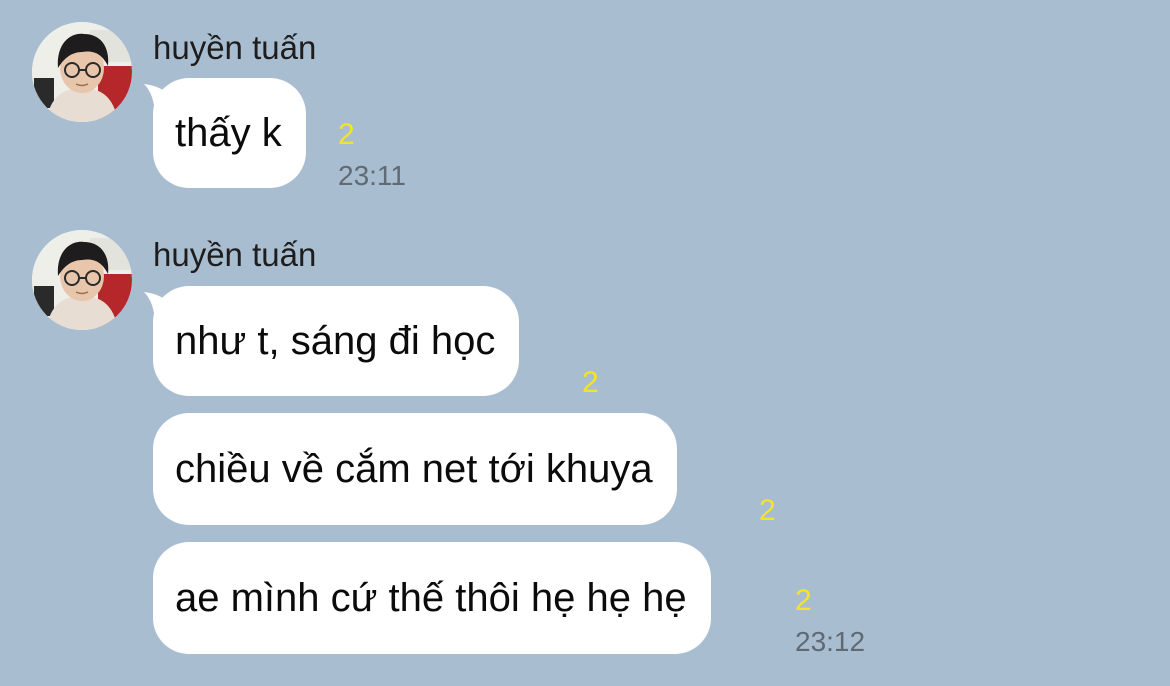 This screenshot has height=686, width=1170. What do you see at coordinates (830, 641) in the screenshot?
I see `message-time: 23:12` at bounding box center [830, 641].